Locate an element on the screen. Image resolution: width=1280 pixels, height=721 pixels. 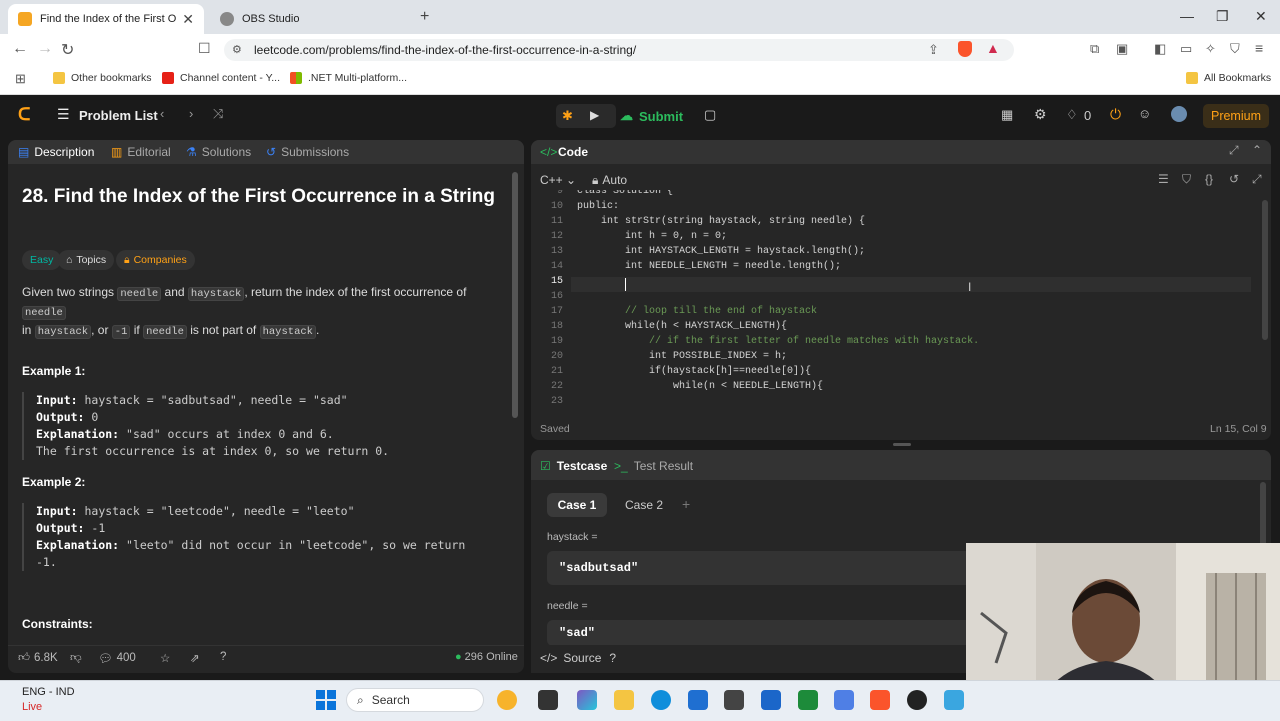
extensions-icon: ⧉ is located at coordinates (1094, 49).